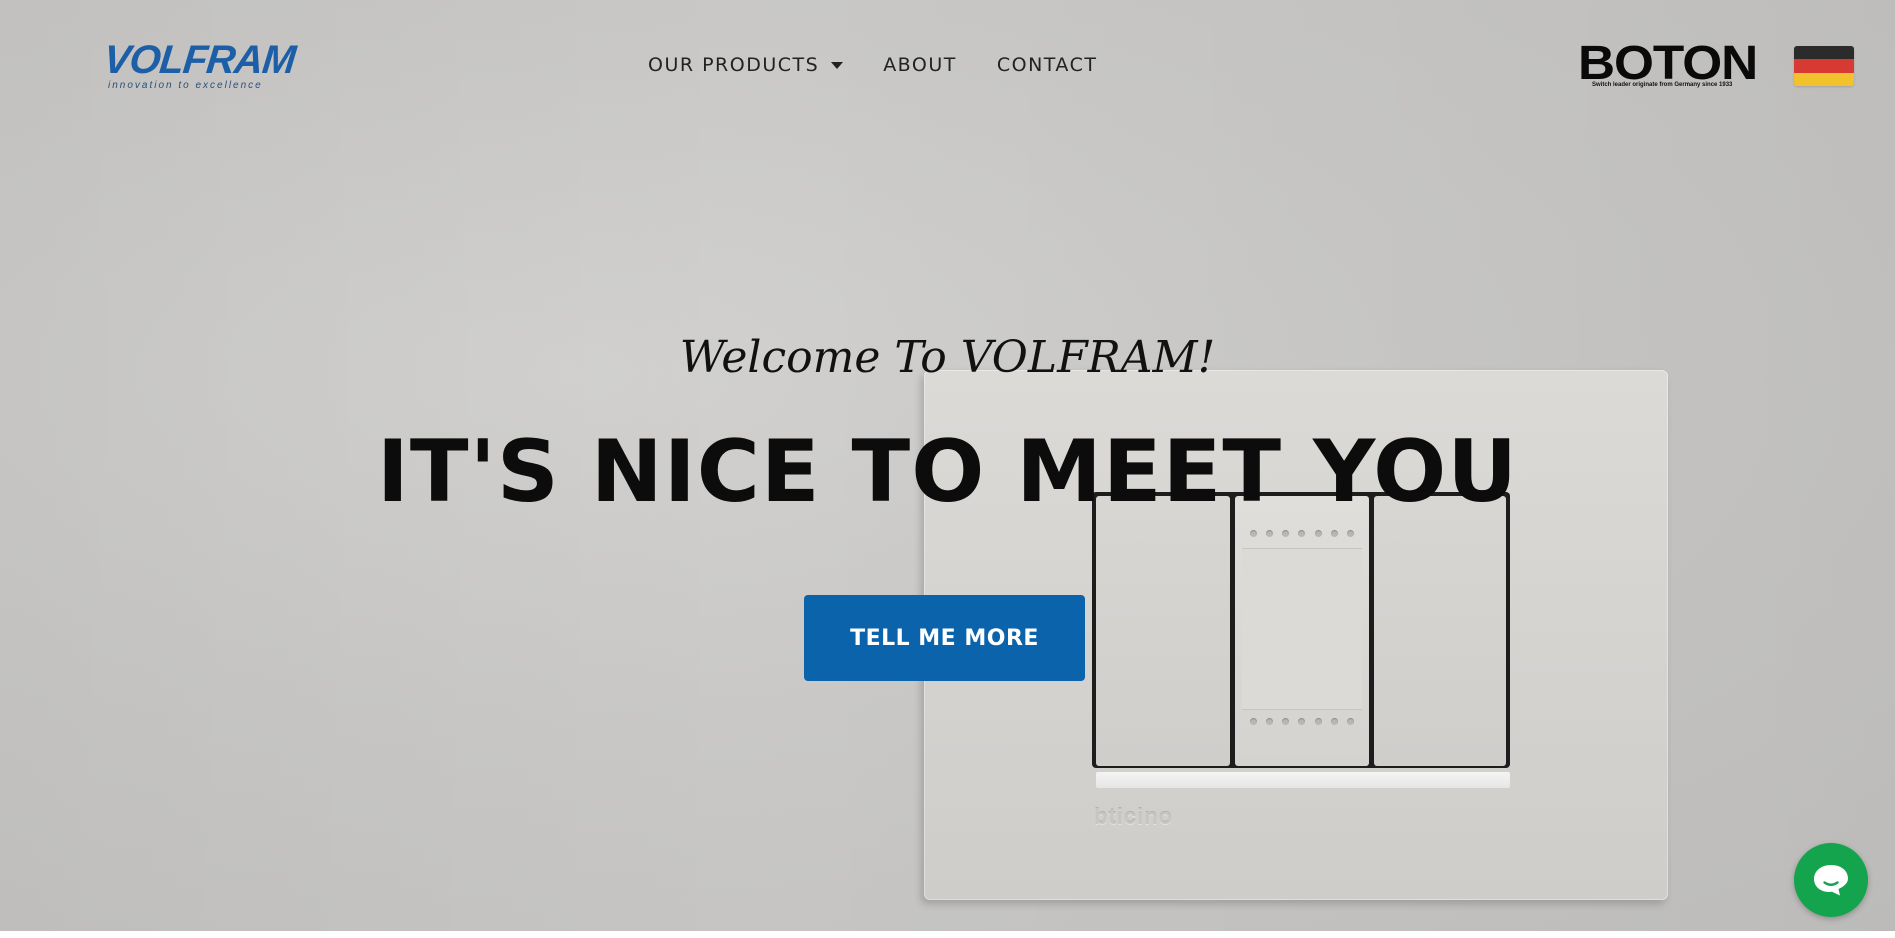  Describe the element at coordinates (1302, 629) in the screenshot. I see `switch-key-panel` at that location.